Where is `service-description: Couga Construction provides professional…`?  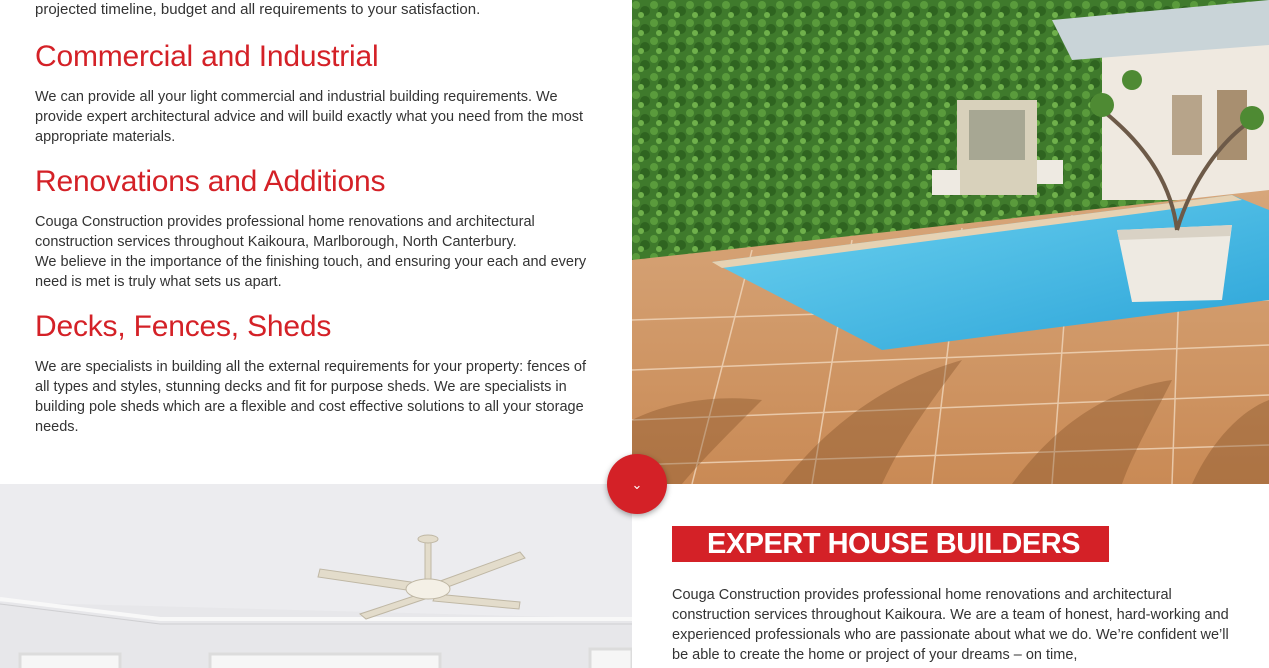
service-description: Couga Construction provides professional… is located at coordinates (285, 232).